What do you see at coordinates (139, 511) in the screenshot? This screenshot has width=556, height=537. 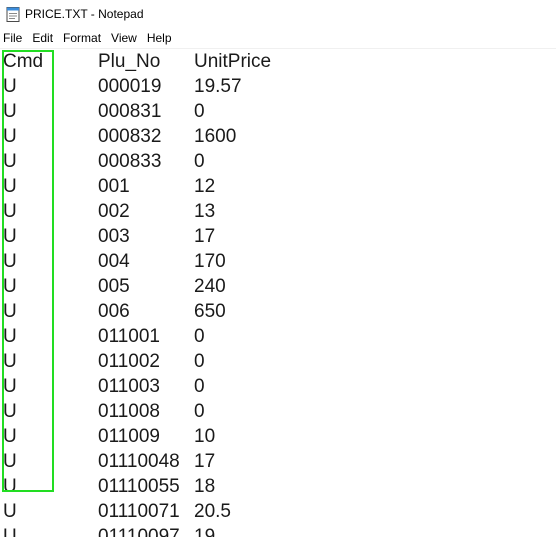 I see `plu-no-cell: 01110071` at bounding box center [139, 511].